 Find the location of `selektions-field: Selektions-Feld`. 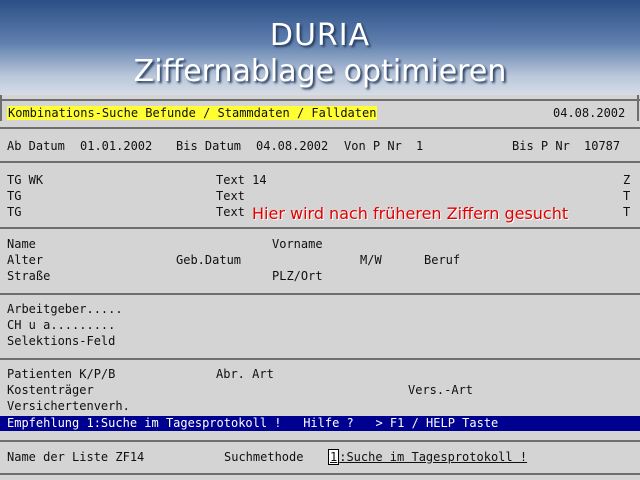

selektions-field: Selektions-Feld is located at coordinates (61, 341).